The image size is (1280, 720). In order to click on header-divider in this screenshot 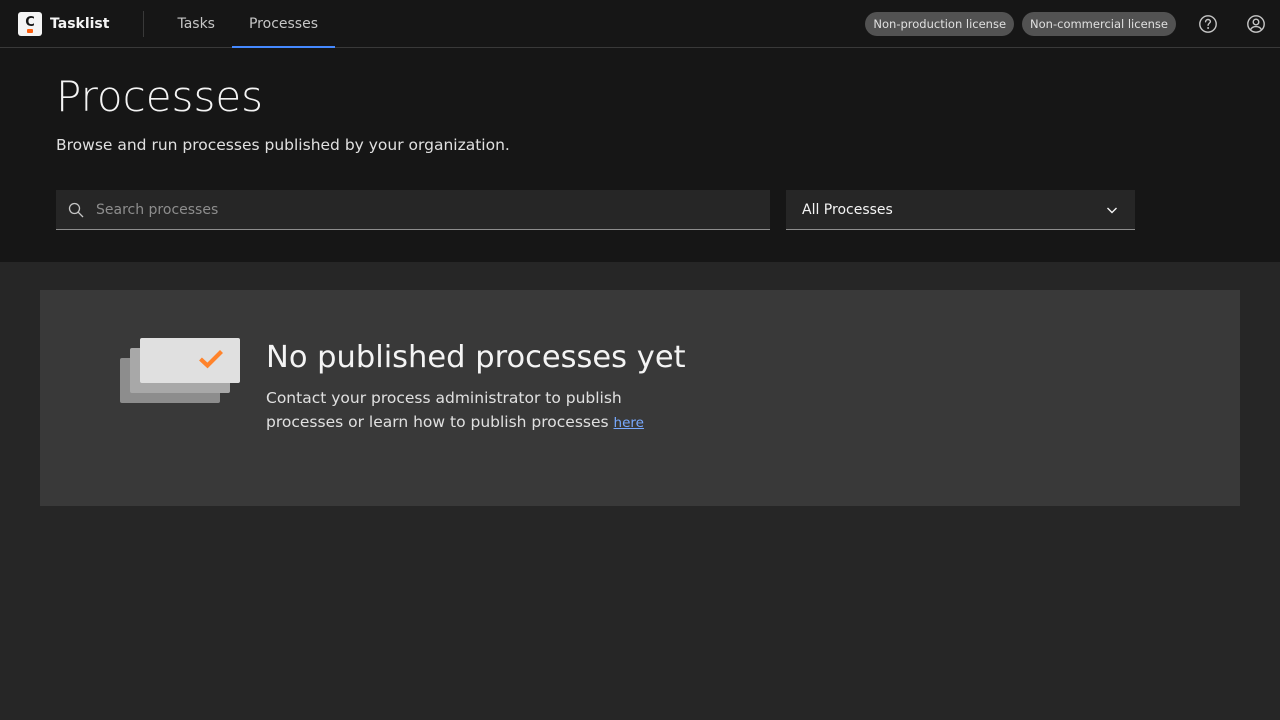, I will do `click(144, 23)`.